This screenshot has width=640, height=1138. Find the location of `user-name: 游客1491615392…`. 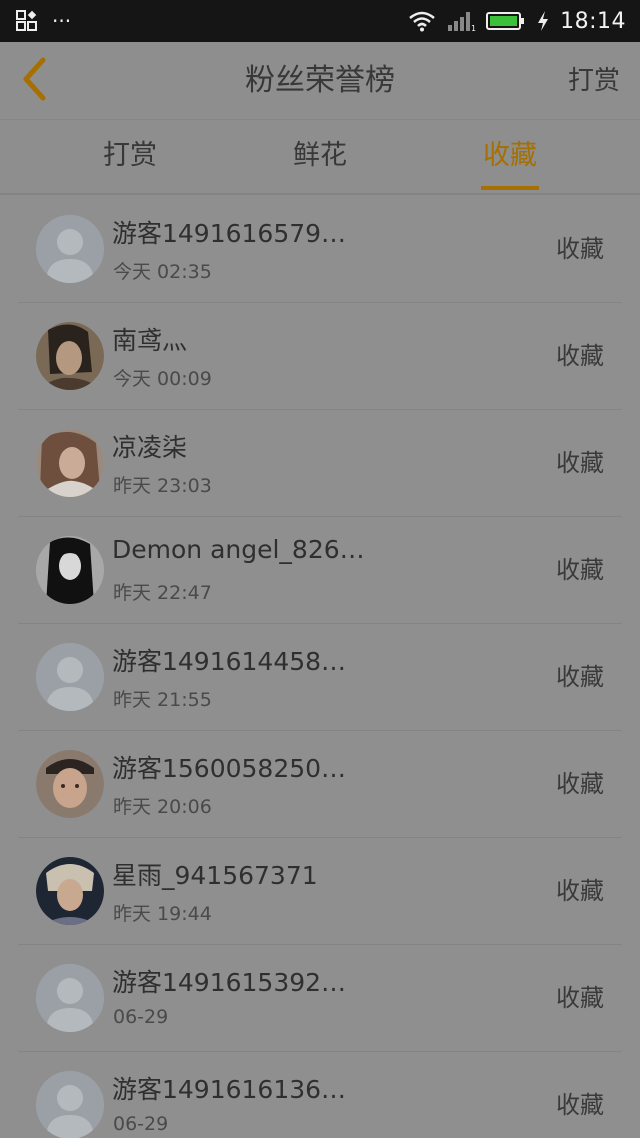

user-name: 游客1491615392… is located at coordinates (229, 982).